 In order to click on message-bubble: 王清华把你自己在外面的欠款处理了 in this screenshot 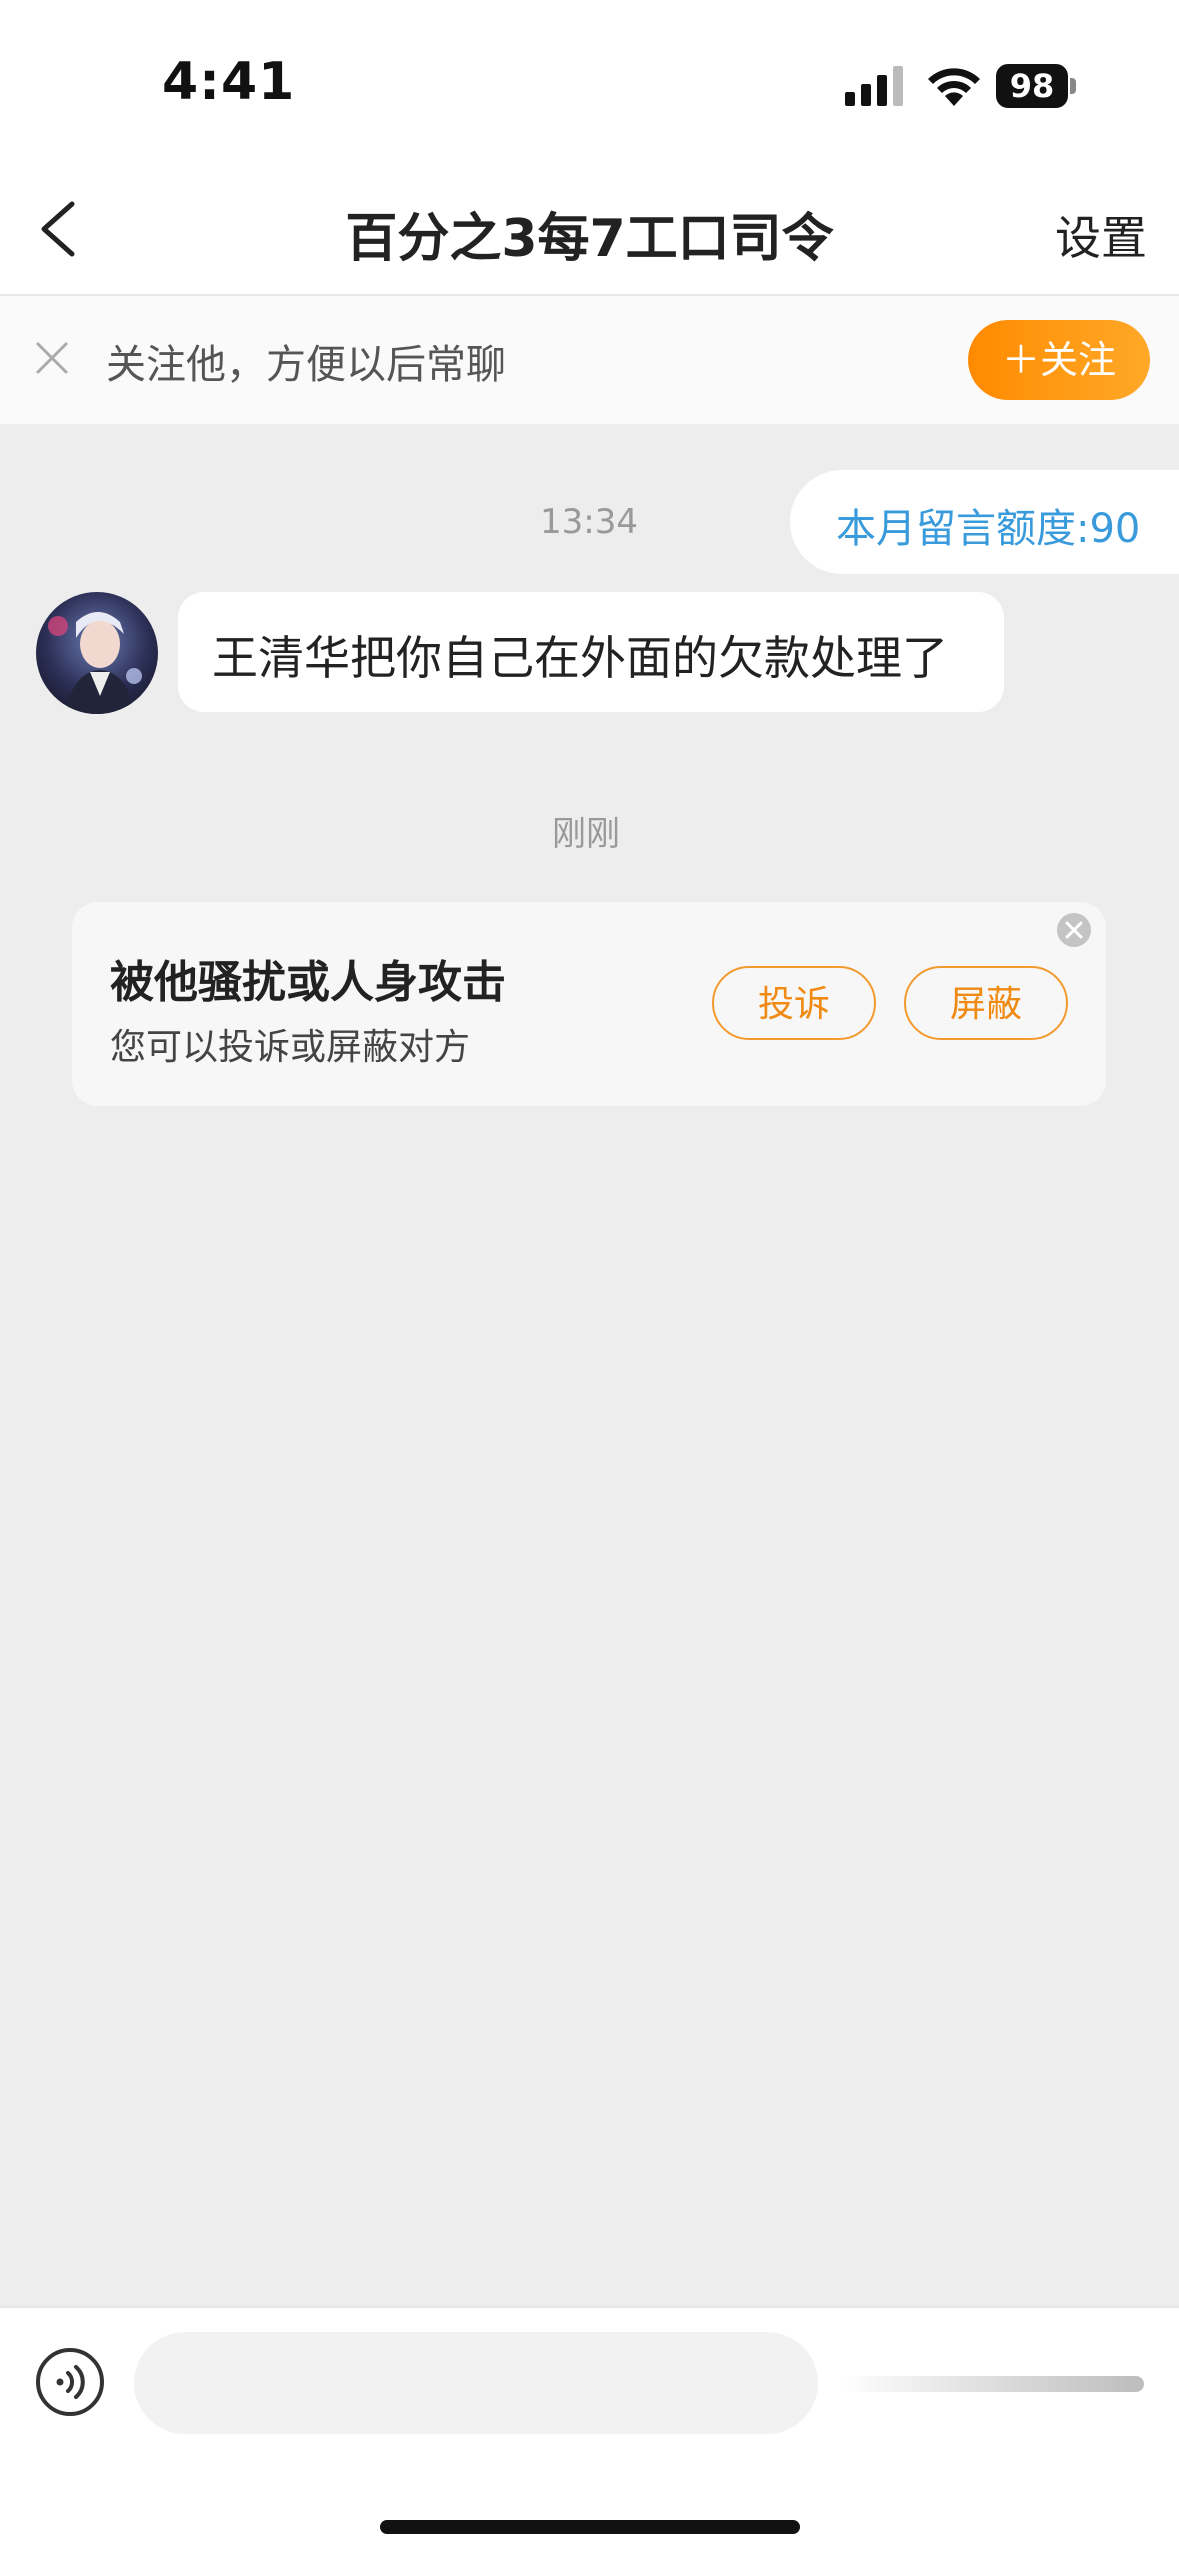, I will do `click(591, 652)`.